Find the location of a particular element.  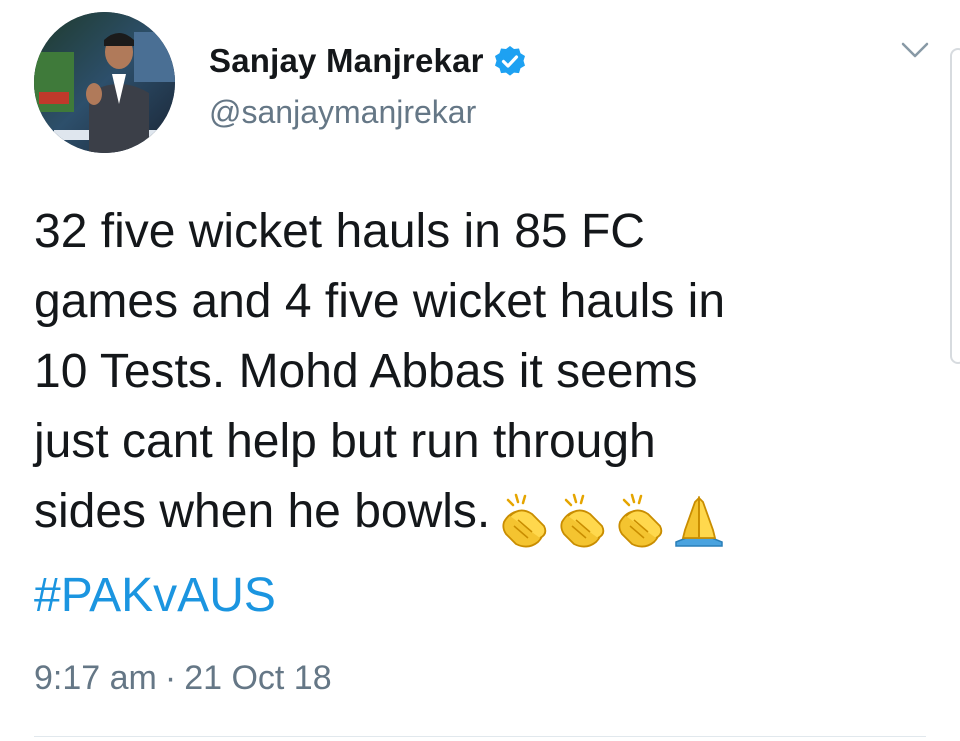

timestamp: 9:17 am · 21 Oct 18 is located at coordinates (183, 678).